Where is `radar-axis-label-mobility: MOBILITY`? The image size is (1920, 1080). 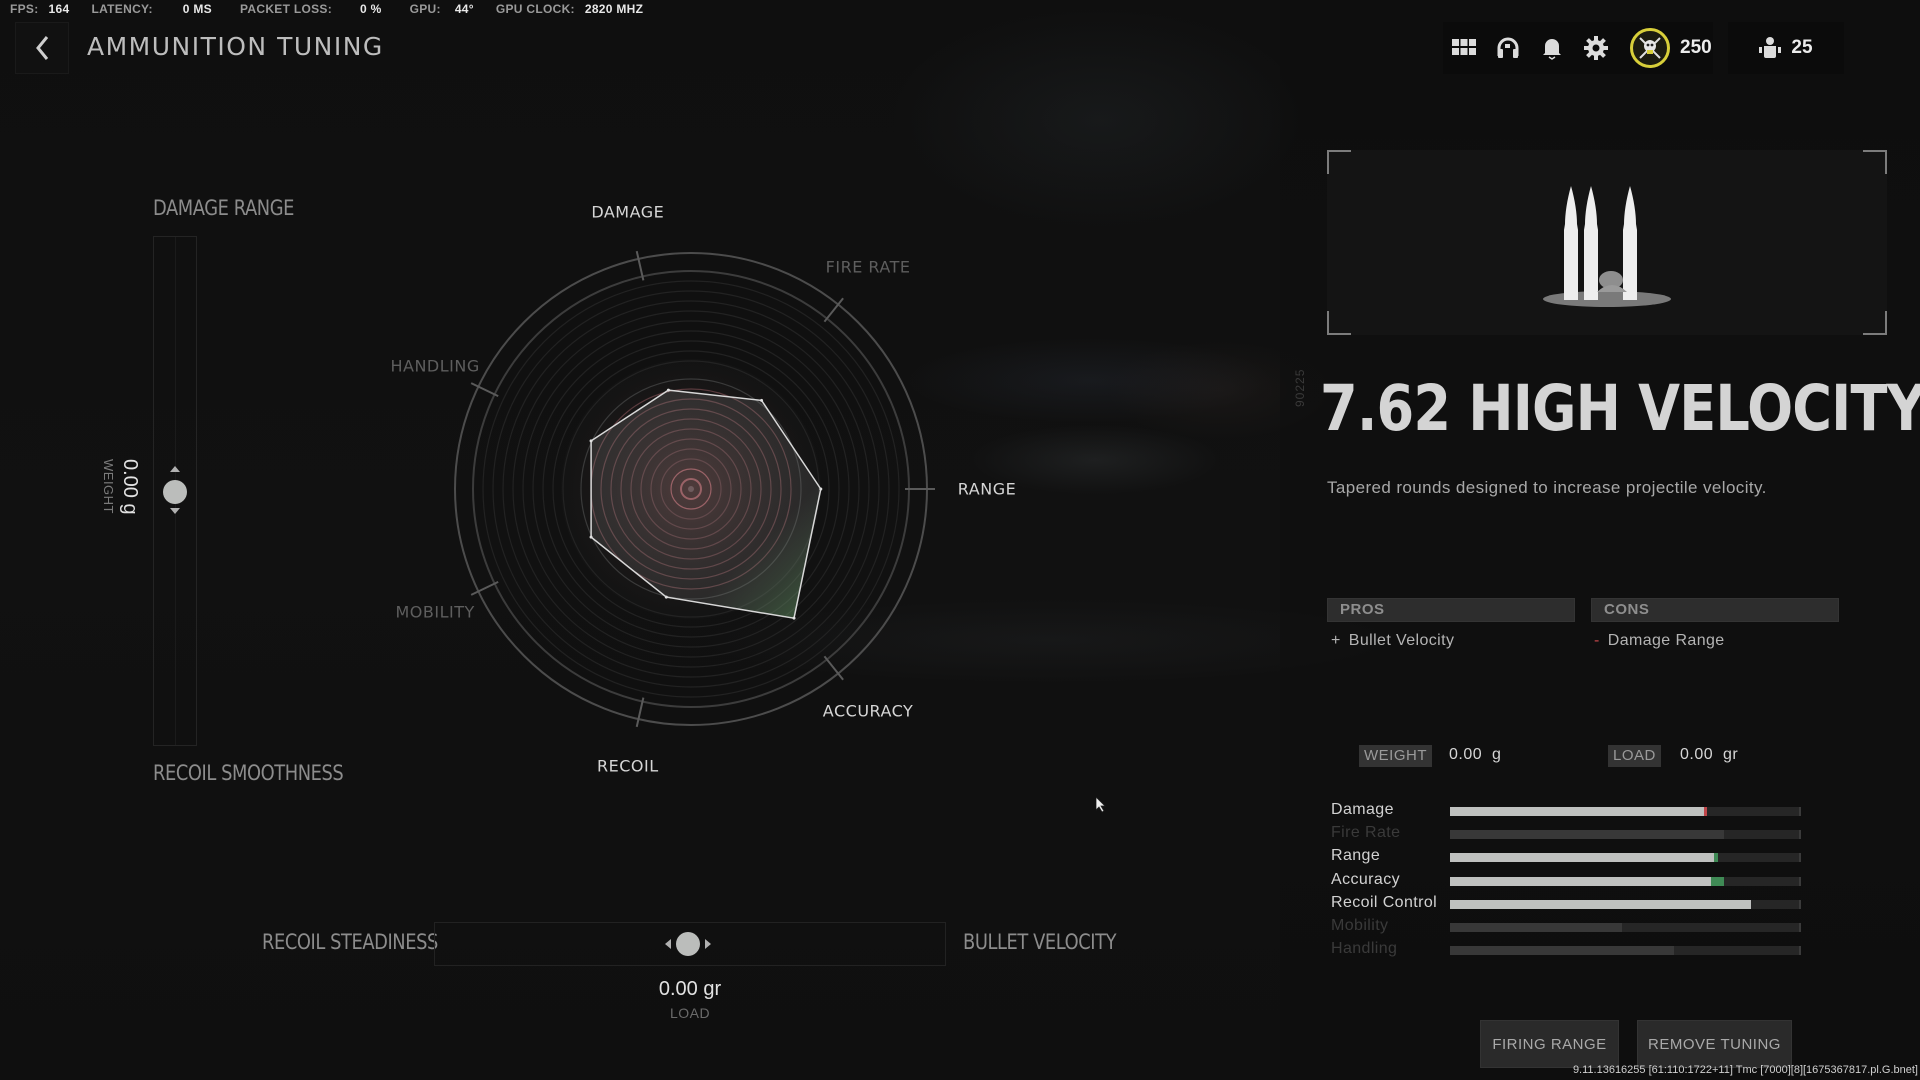
radar-axis-label-mobility: MOBILITY is located at coordinates (435, 612).